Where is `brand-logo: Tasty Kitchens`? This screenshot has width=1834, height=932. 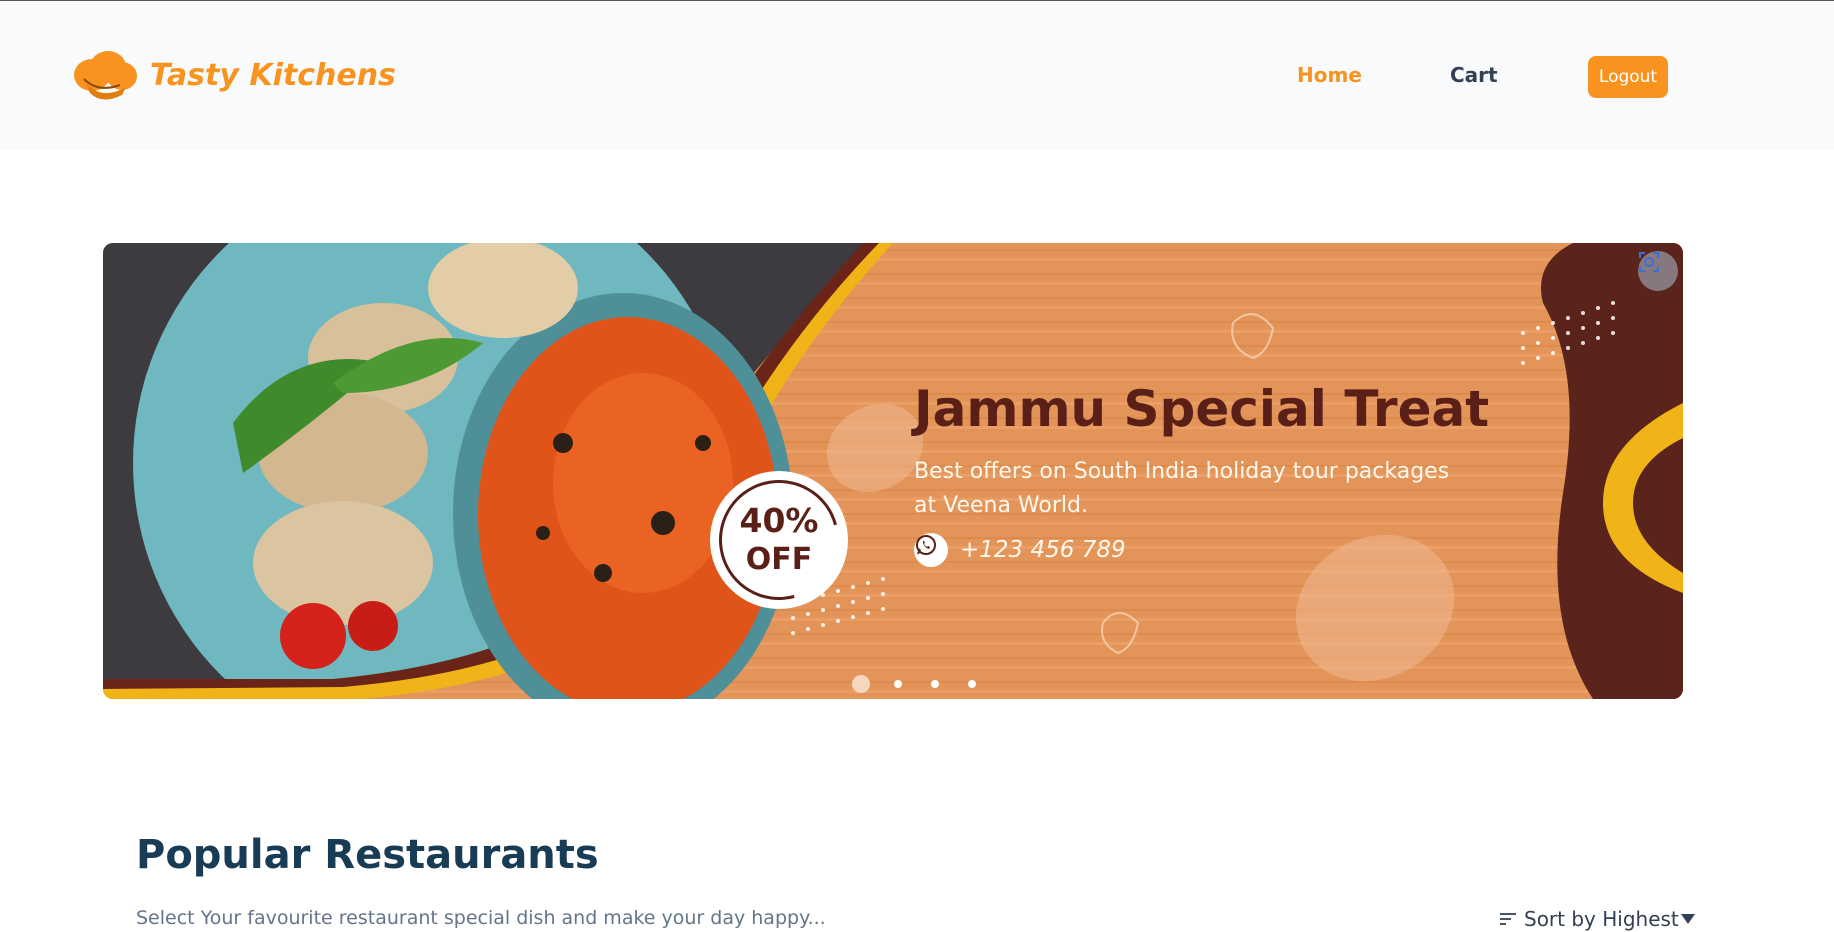
brand-logo: Tasty Kitchens is located at coordinates (234, 75).